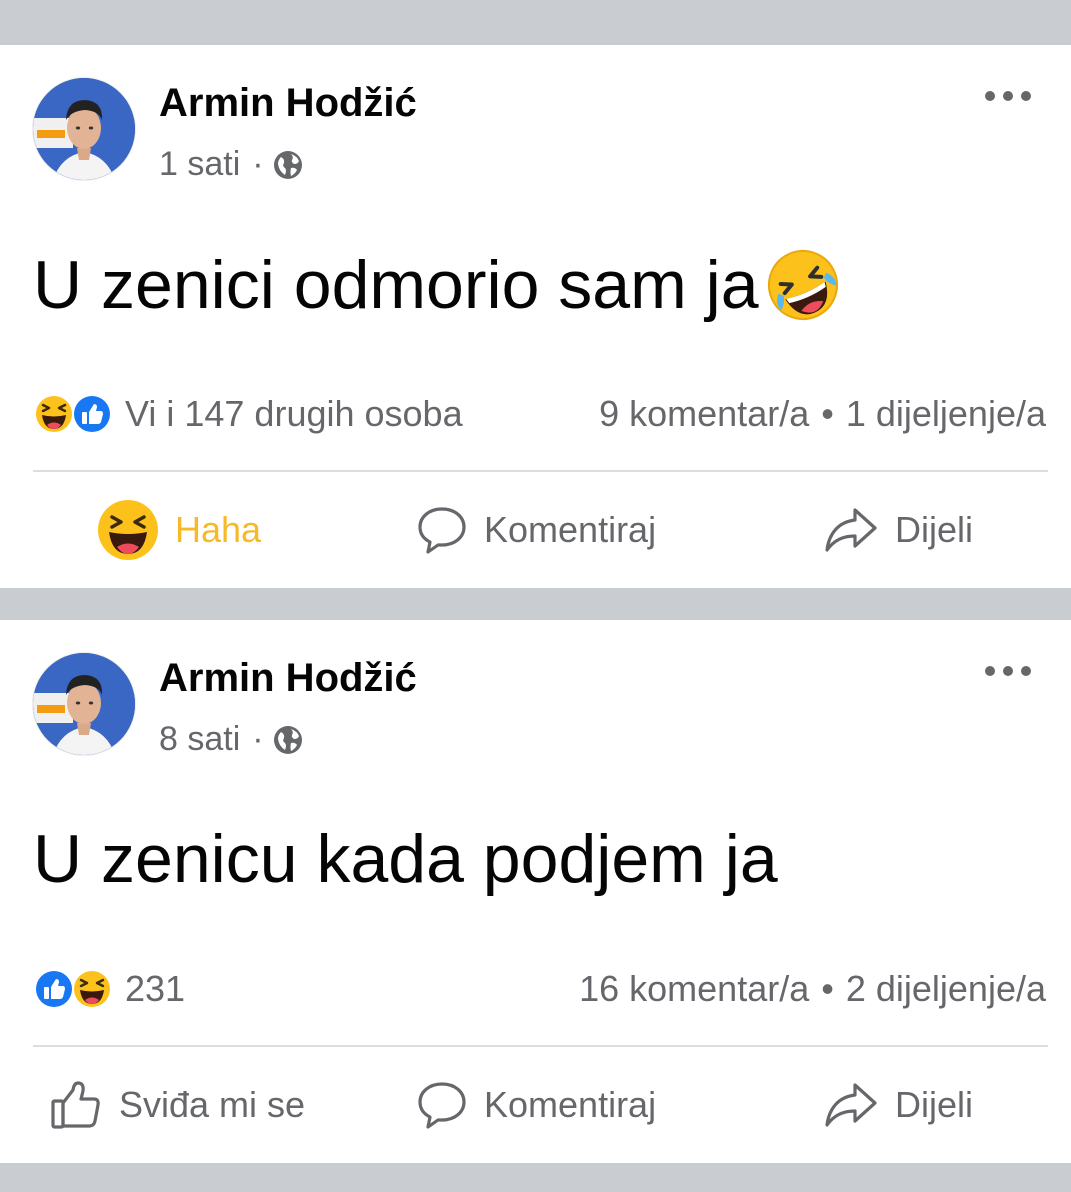 This screenshot has height=1192, width=1071. I want to click on reactions-summary: Vi i 147 drugih osoba, so click(248, 414).